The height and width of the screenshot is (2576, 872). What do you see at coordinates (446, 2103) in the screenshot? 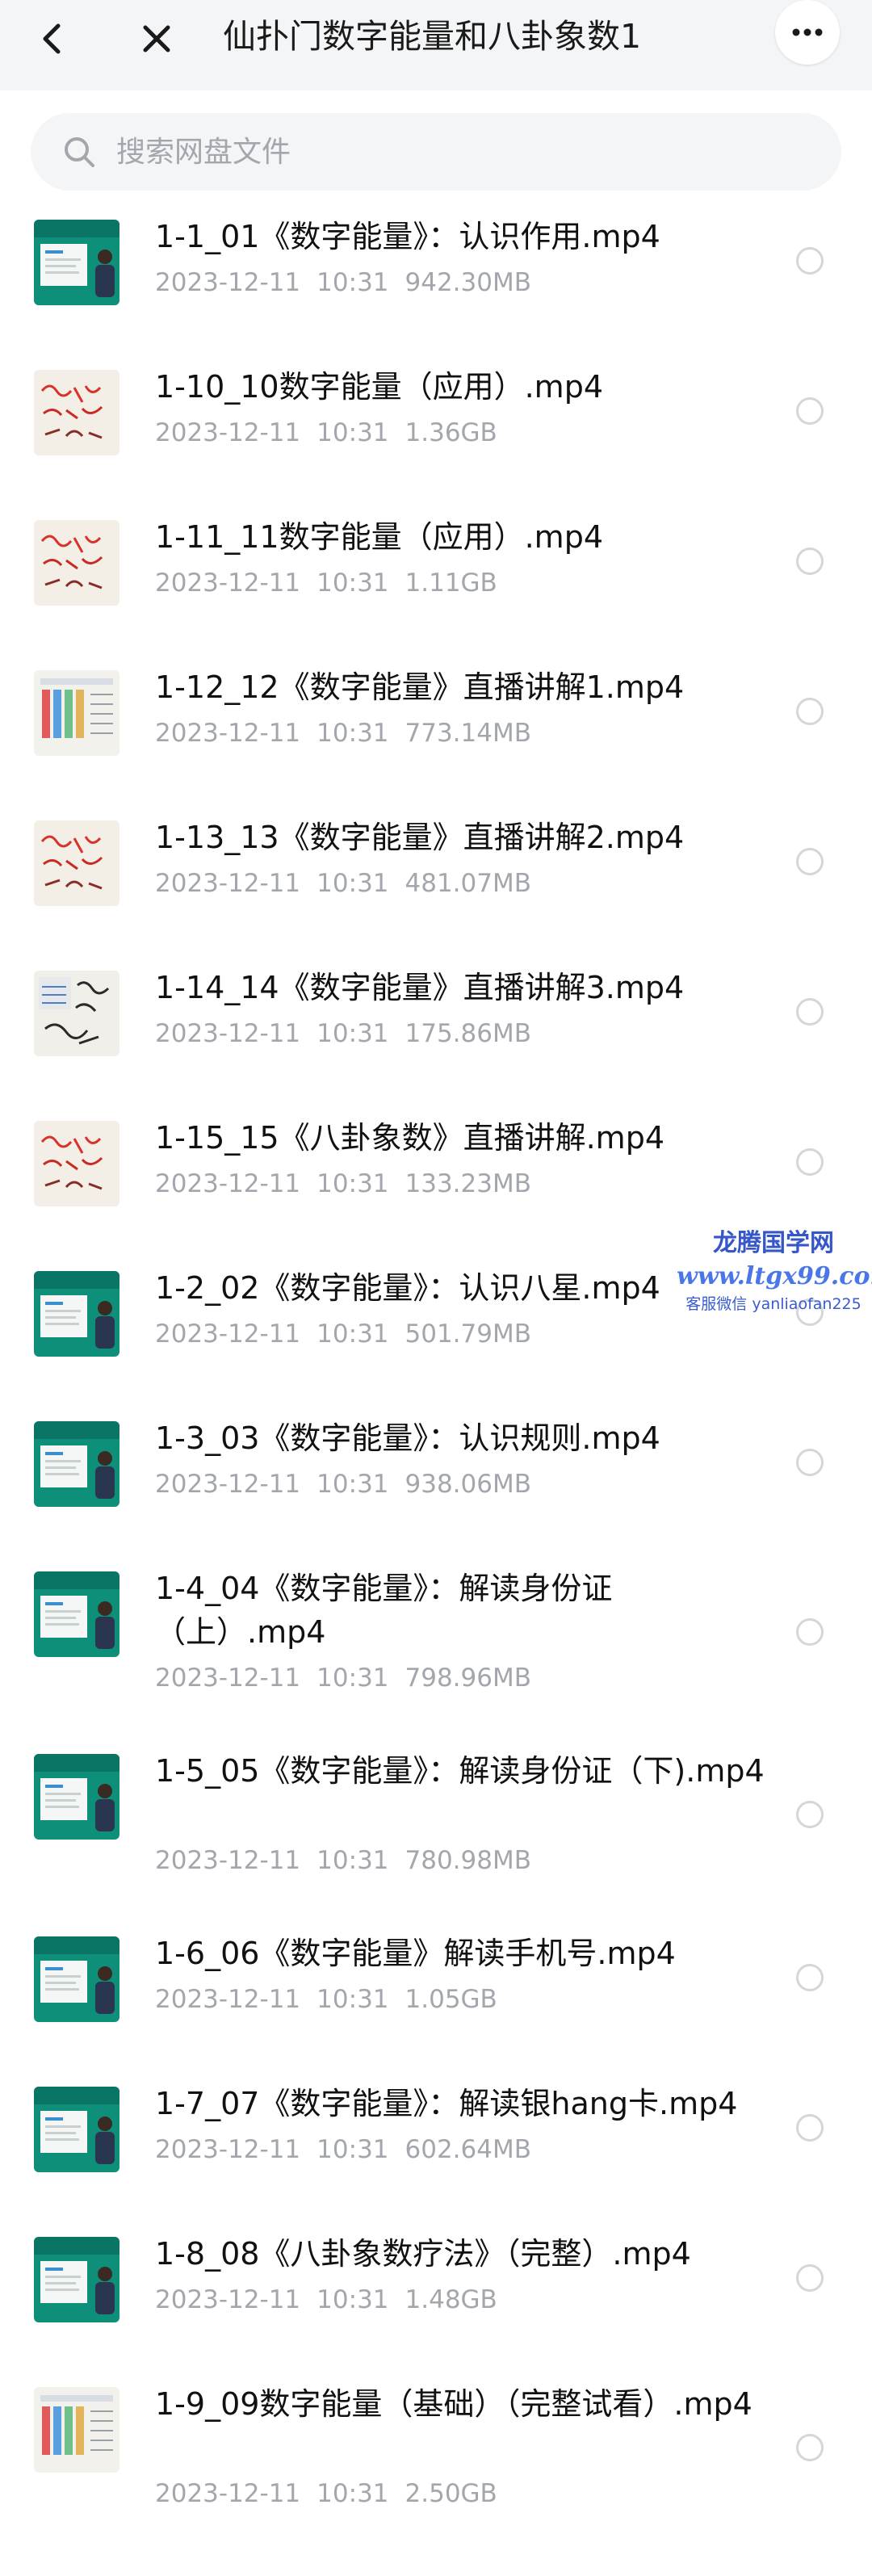
I see `file-name: 1-7_07《数字能量》：解读银hang卡.mp4` at bounding box center [446, 2103].